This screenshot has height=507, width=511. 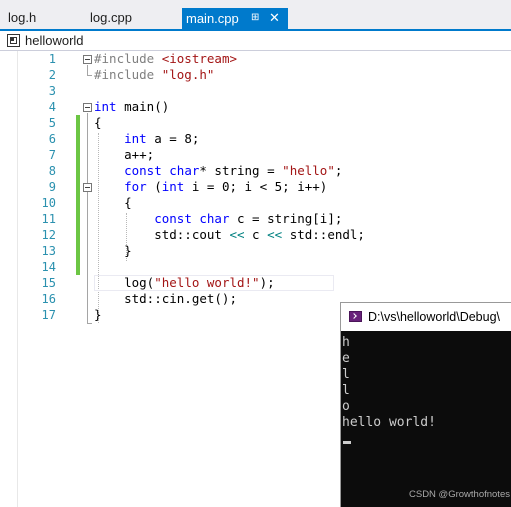 What do you see at coordinates (165, 298) in the screenshot?
I see `code-line-16: std::cin.get();` at bounding box center [165, 298].